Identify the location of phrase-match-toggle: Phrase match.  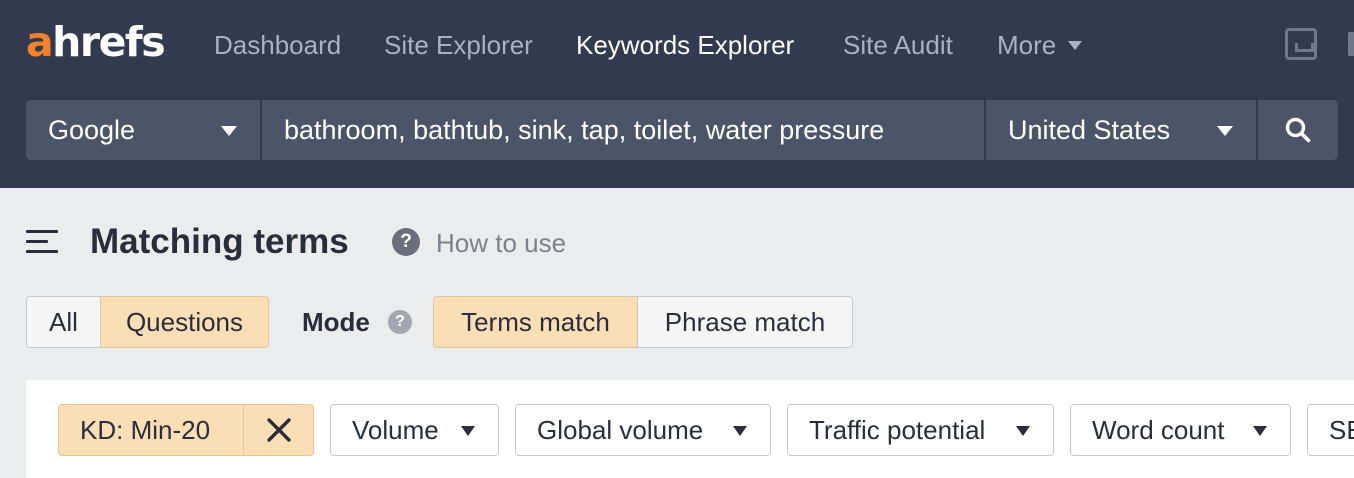
(745, 322).